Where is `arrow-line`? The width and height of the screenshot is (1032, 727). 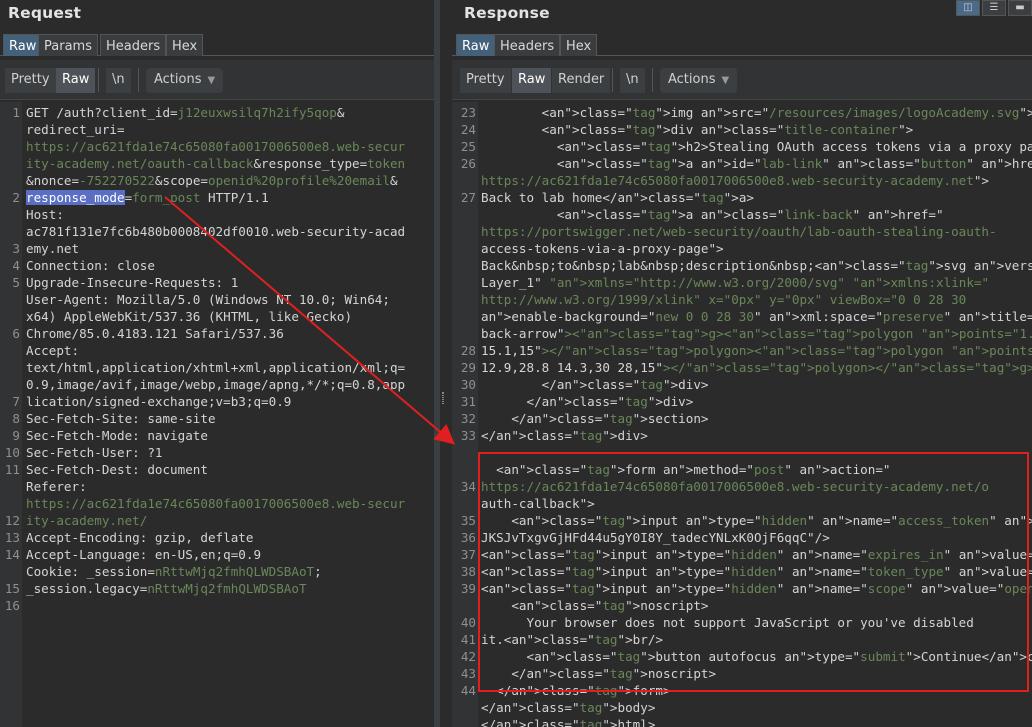
arrow-line is located at coordinates (310, 320).